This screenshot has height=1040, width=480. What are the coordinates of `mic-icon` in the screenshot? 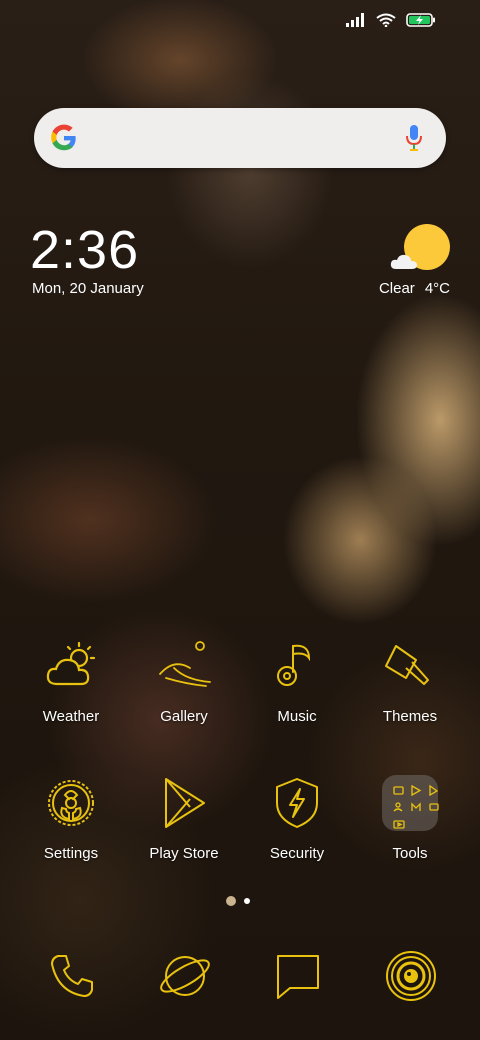 It's located at (414, 138).